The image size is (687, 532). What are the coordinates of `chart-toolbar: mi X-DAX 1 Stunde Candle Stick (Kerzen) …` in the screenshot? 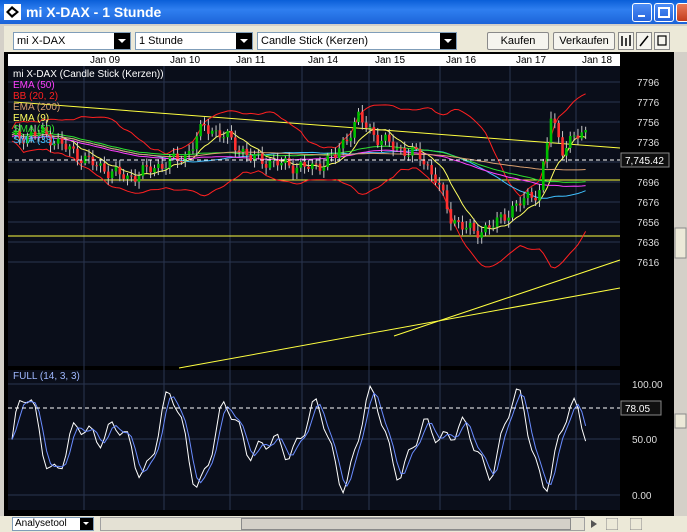 It's located at (345, 40).